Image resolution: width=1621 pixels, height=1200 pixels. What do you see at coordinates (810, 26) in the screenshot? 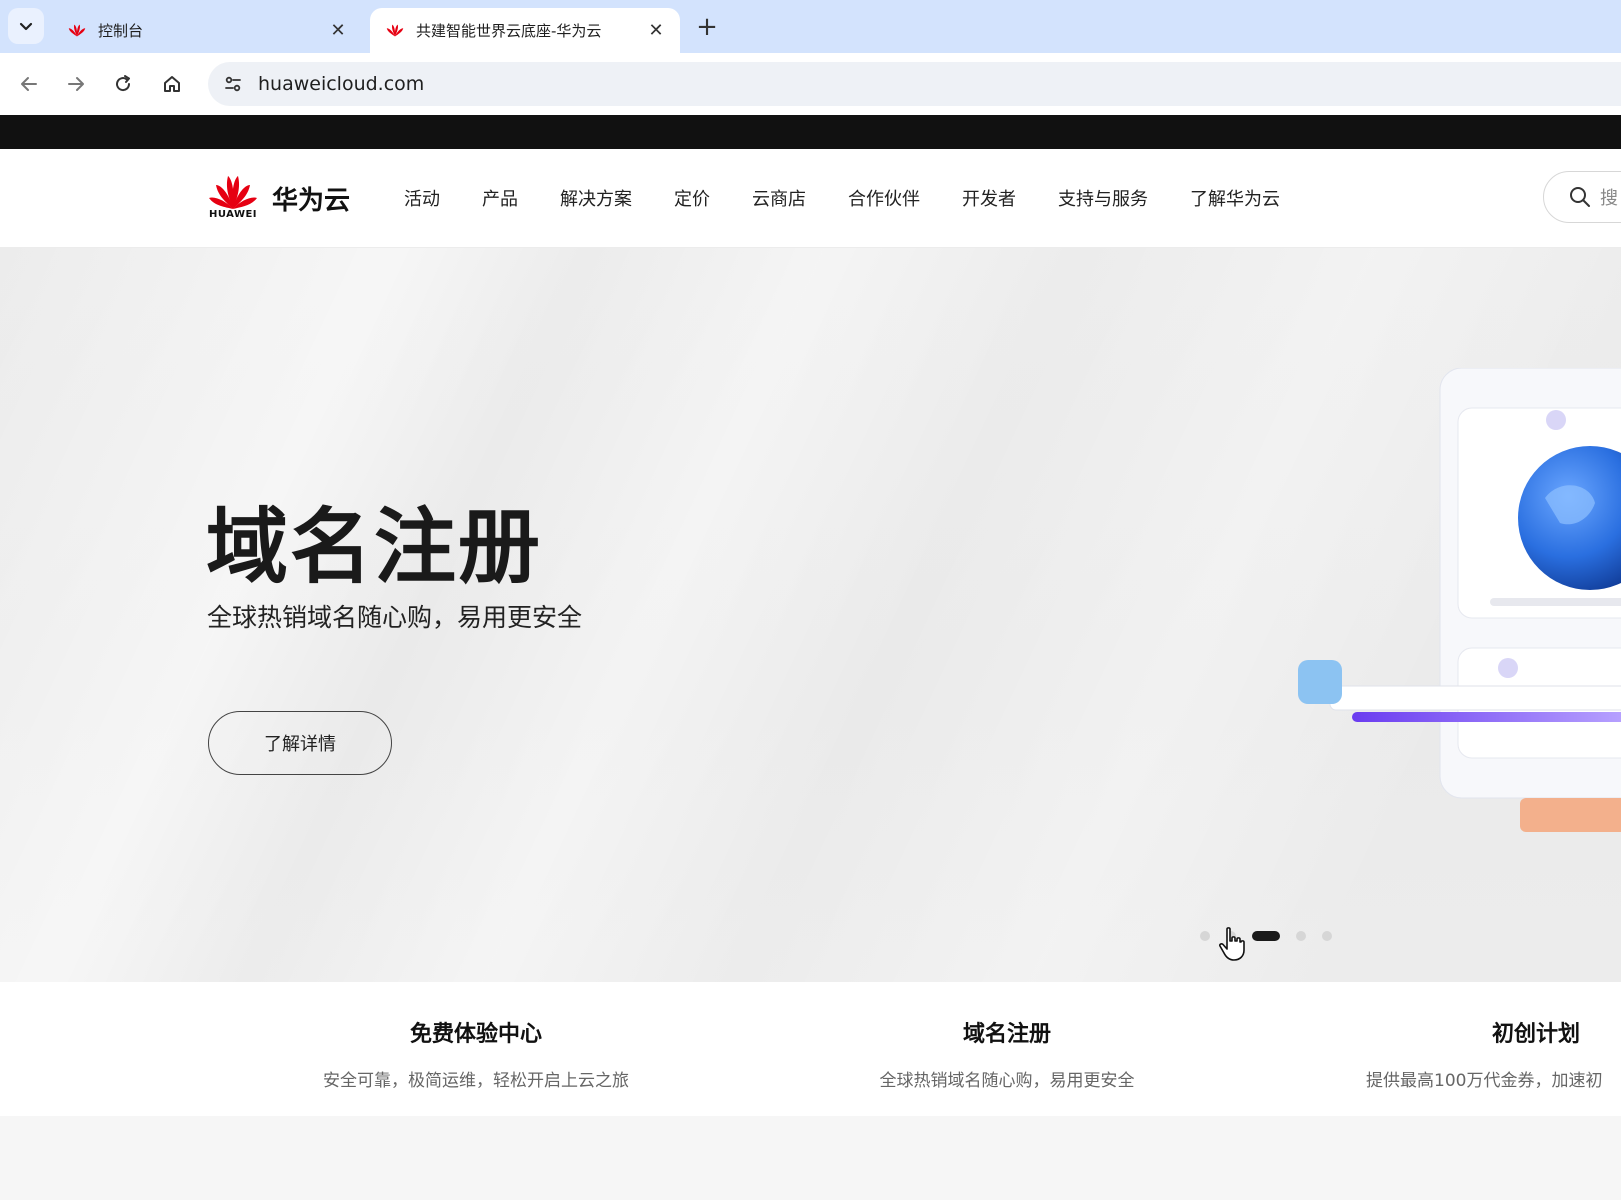
I see `browser-tab-bar: 控制台 ✕ 共建智能世界云底座-华为云 ✕ +` at bounding box center [810, 26].